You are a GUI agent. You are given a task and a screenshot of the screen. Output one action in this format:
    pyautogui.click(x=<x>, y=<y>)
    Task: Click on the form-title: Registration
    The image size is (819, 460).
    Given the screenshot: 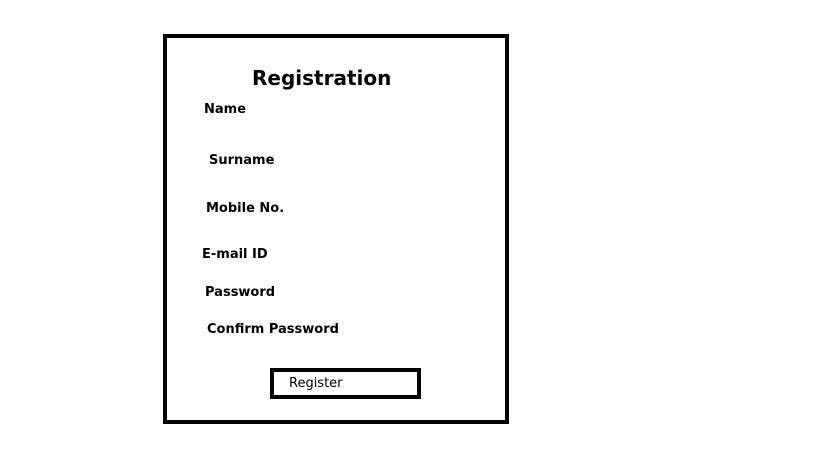 What is the action you would take?
    pyautogui.click(x=322, y=78)
    